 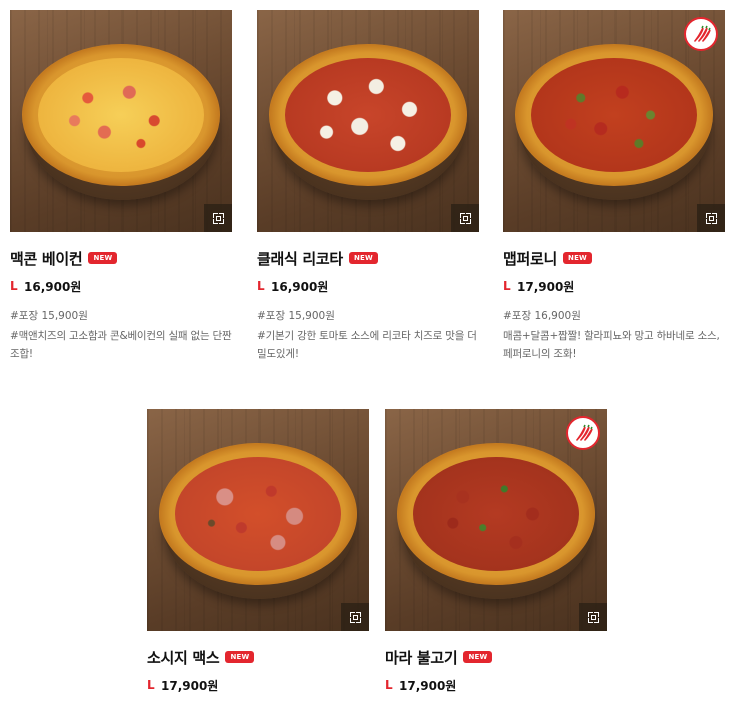 I want to click on product-name: 클래식 리코타, so click(x=300, y=258).